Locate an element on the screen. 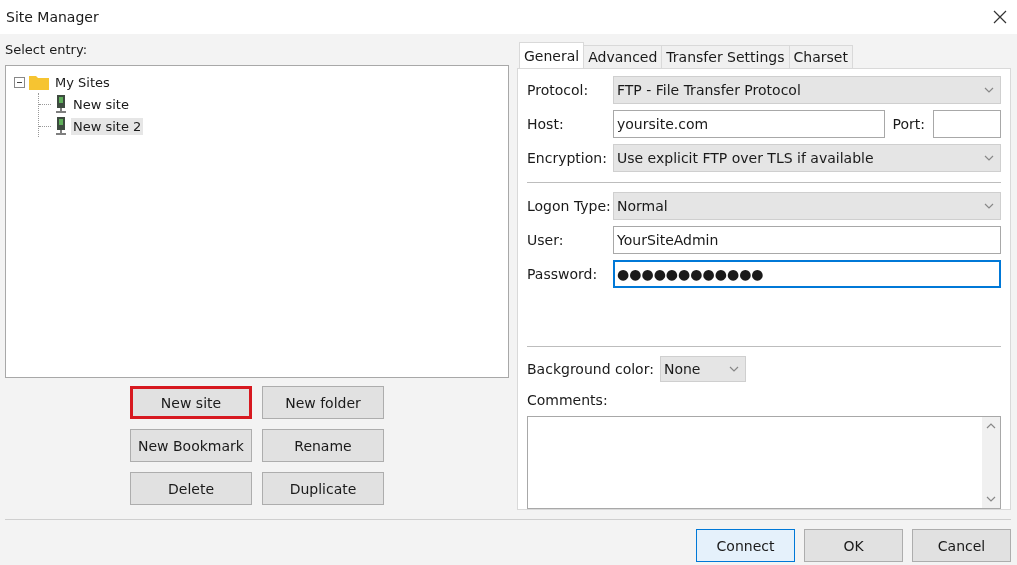 The width and height of the screenshot is (1017, 565). field-label: Comments: is located at coordinates (568, 400).